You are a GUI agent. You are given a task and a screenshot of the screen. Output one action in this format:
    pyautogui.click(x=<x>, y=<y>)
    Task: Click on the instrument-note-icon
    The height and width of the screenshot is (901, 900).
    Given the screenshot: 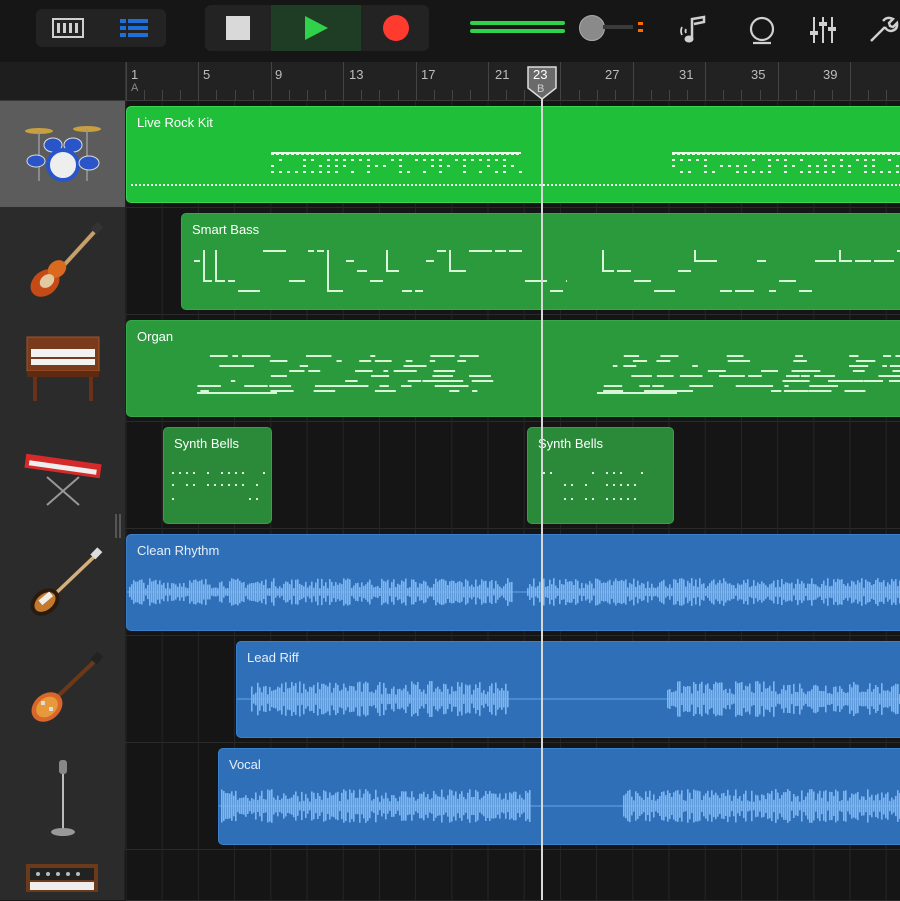 What is the action you would take?
    pyautogui.click(x=693, y=29)
    